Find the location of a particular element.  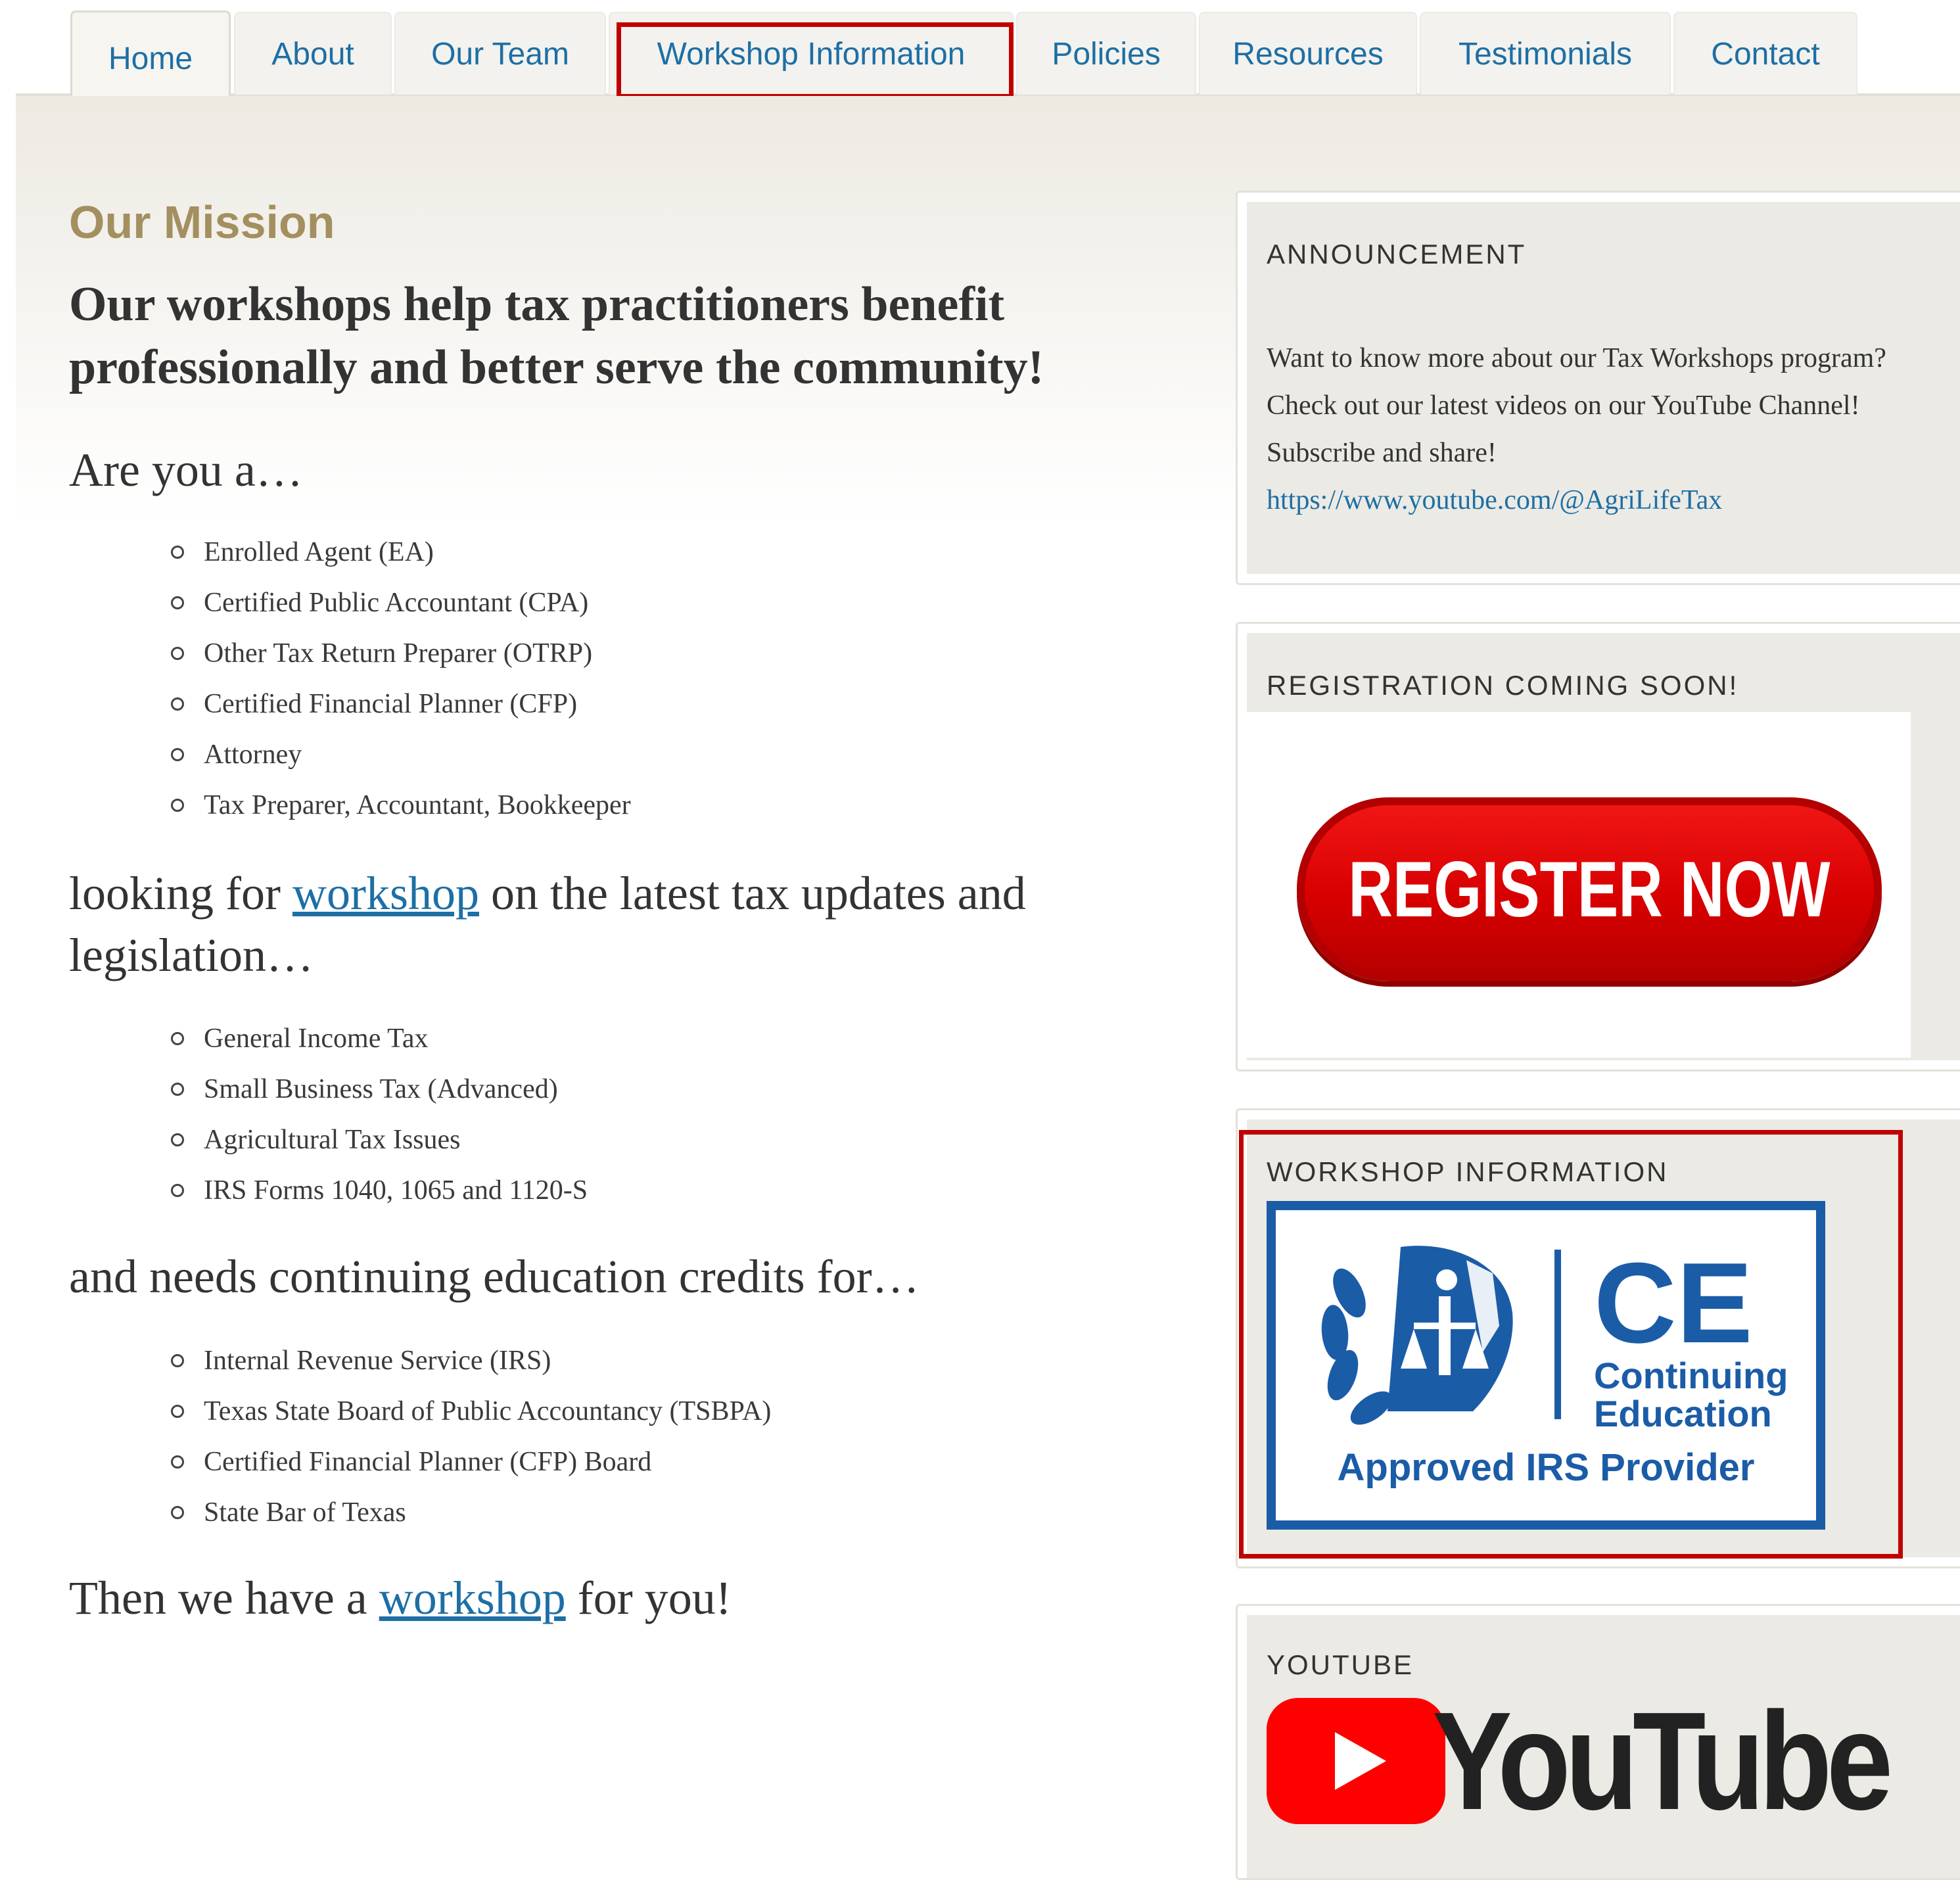

list-item: Enrolled Agent (EA) is located at coordinates (396, 559).